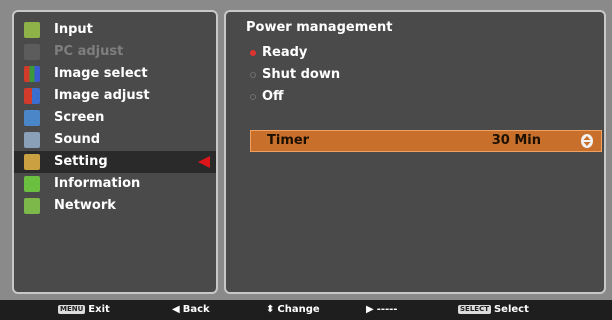 This screenshot has height=320, width=612. I want to click on up-down-icon, so click(587, 141).